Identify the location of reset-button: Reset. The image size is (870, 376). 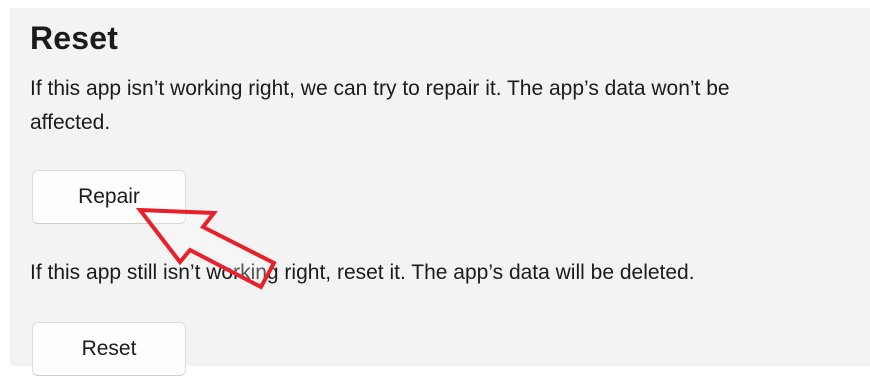
(109, 349).